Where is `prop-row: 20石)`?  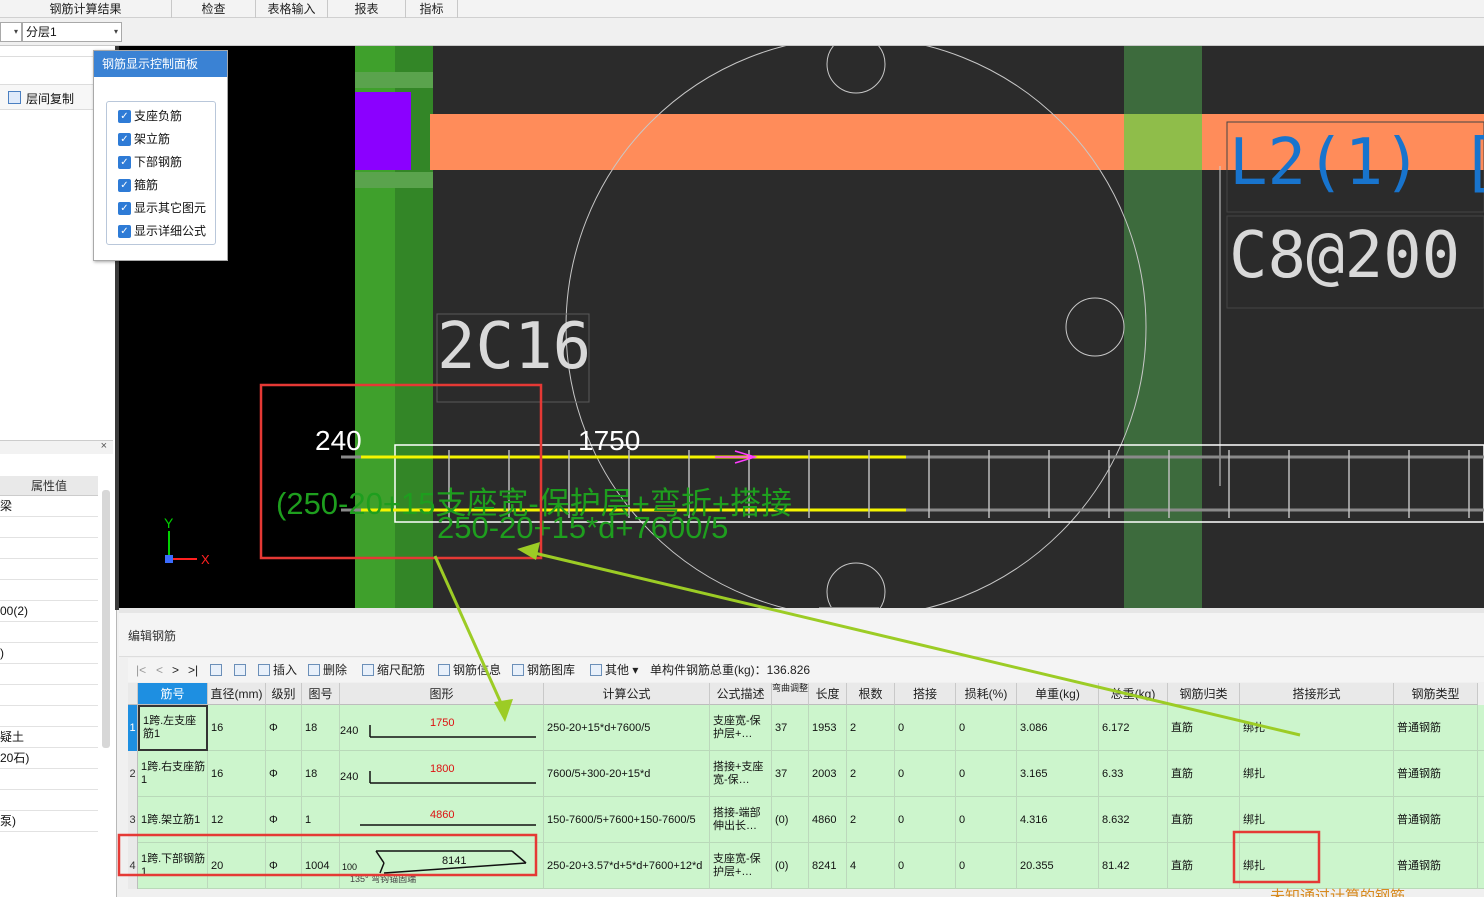 prop-row: 20石) is located at coordinates (49, 758).